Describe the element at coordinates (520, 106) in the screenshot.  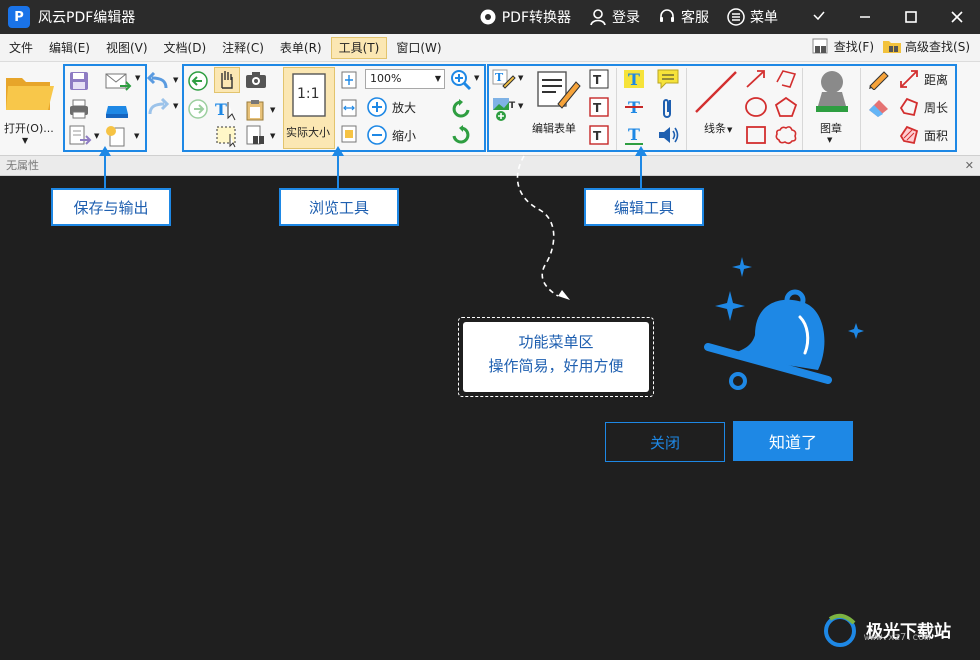
I see `edit-image-dropdown-icon: ▼` at that location.